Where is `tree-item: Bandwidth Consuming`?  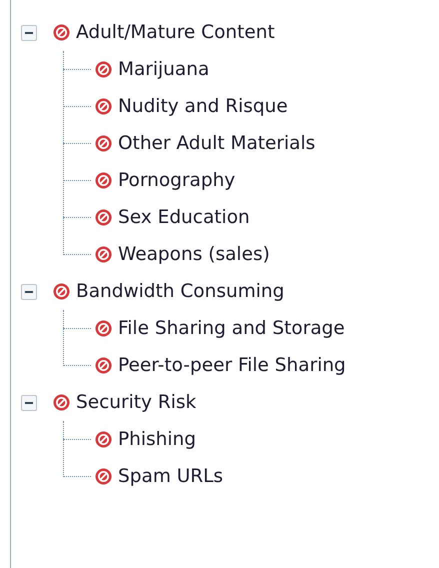 tree-item: Bandwidth Consuming is located at coordinates (180, 291).